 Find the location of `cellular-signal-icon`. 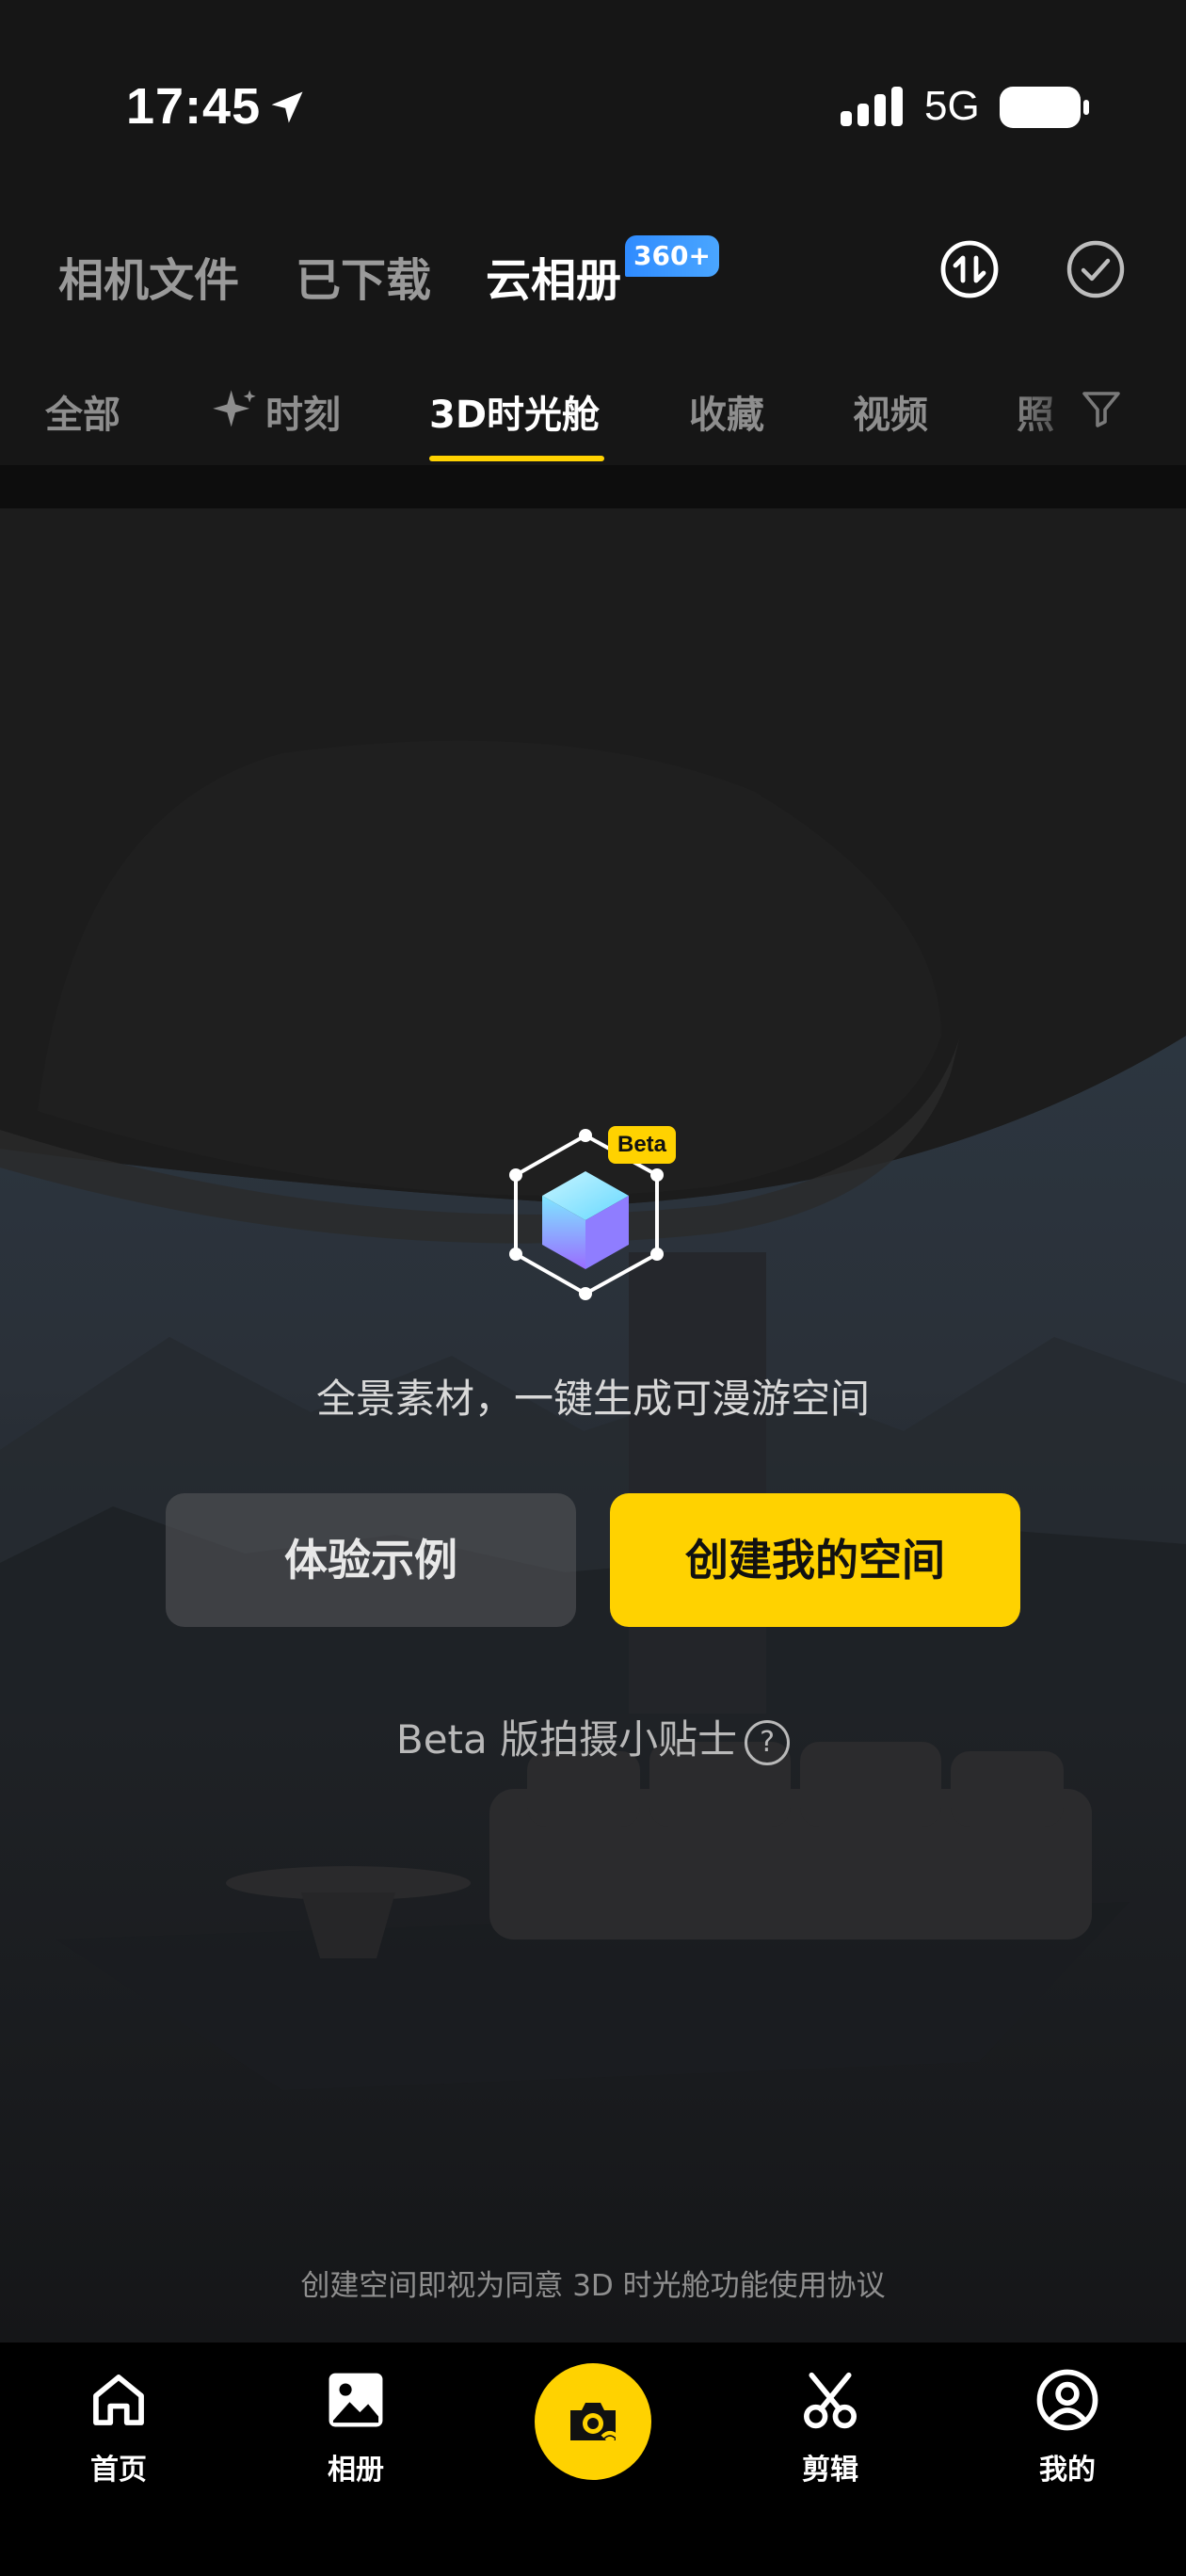

cellular-signal-icon is located at coordinates (872, 106).